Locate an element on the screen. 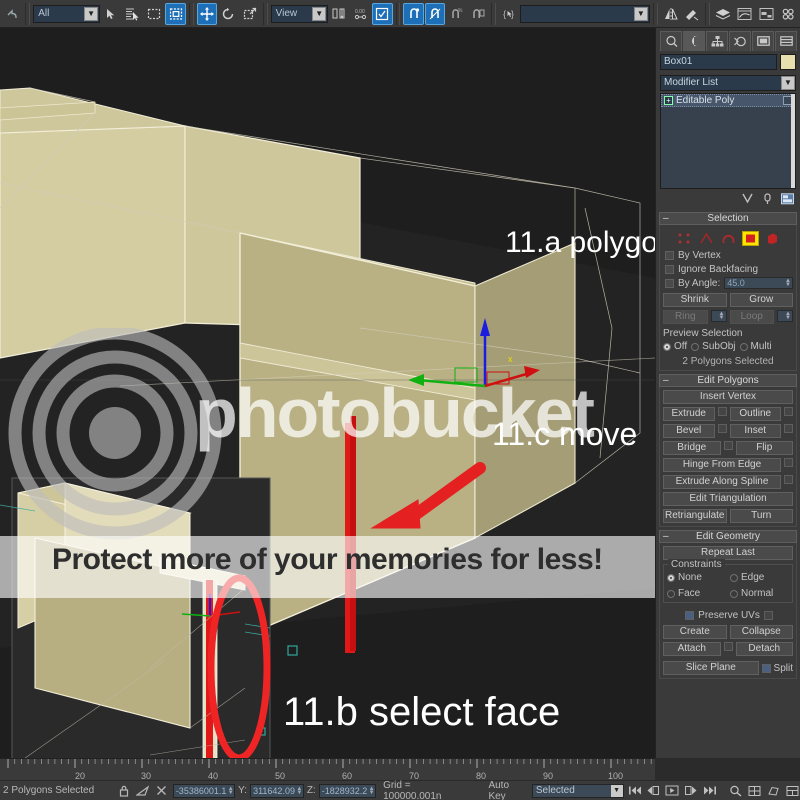 Image resolution: width=800 pixels, height=800 pixels. by-angle-row: By Angle: 45.0 ▲ ▼ is located at coordinates (728, 283).